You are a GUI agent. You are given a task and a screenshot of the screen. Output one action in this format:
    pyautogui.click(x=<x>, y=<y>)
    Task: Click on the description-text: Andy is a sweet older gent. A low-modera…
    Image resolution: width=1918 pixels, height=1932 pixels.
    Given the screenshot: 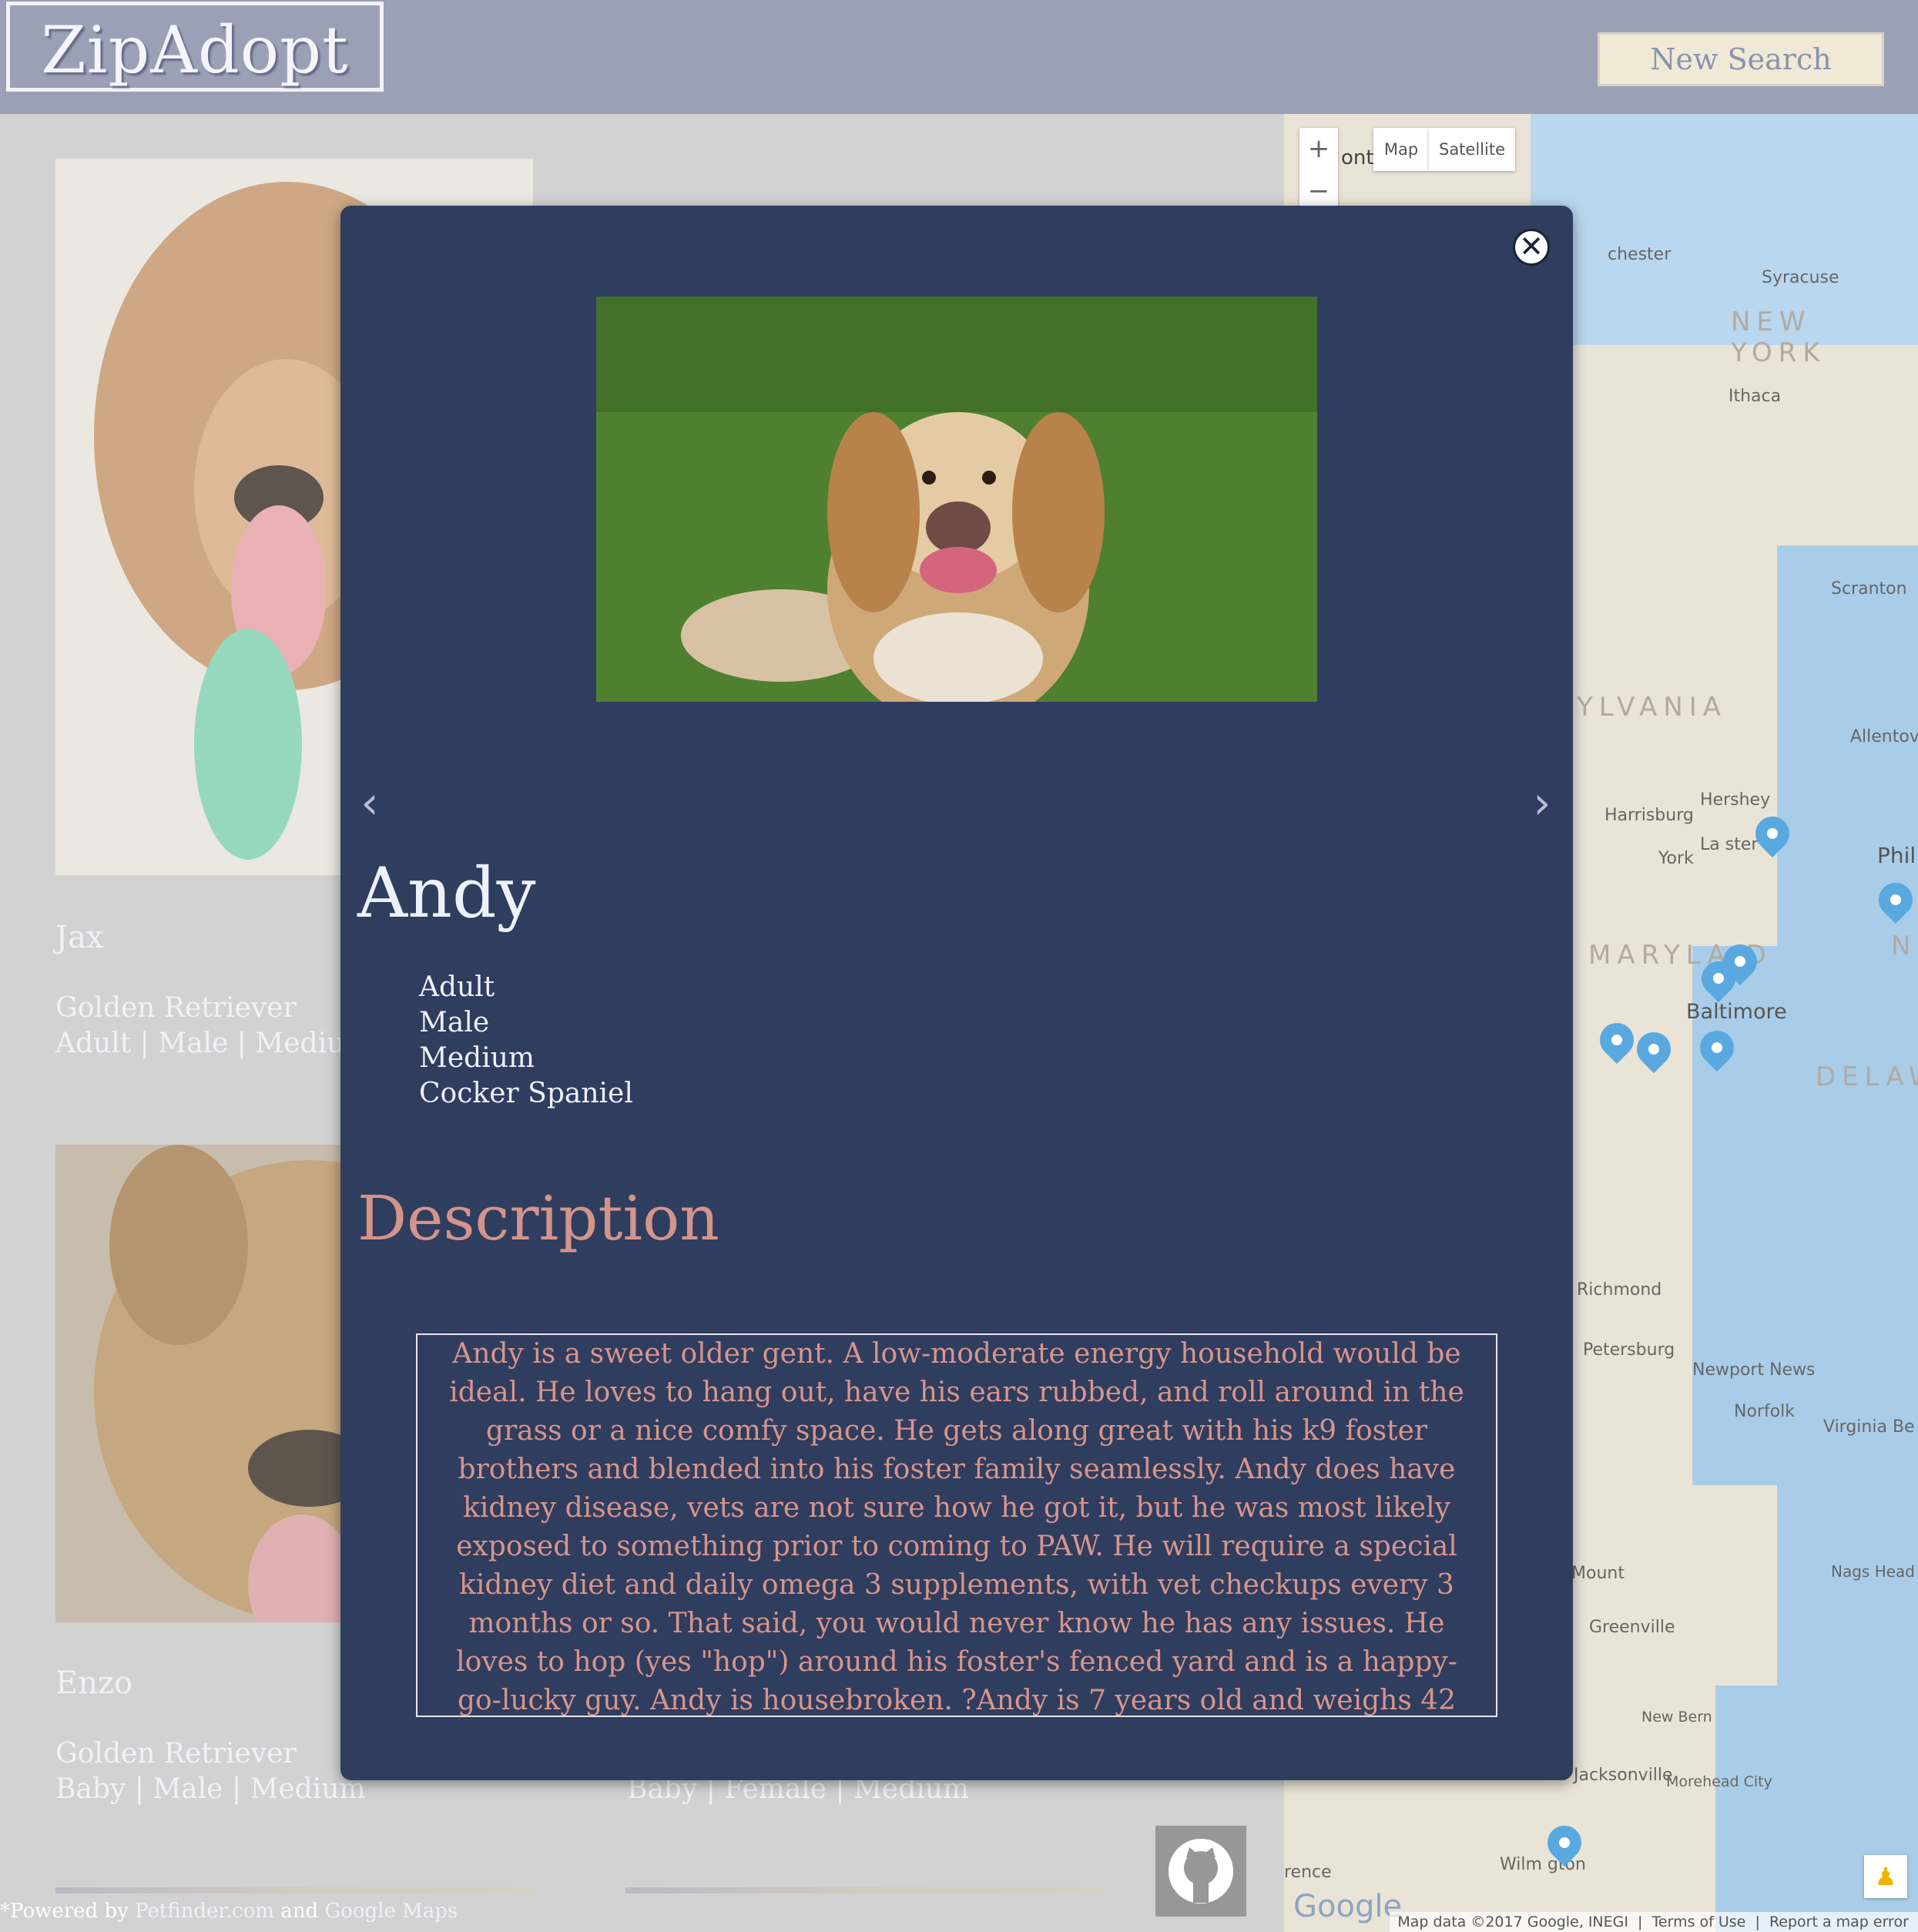 What is the action you would take?
    pyautogui.click(x=957, y=1527)
    